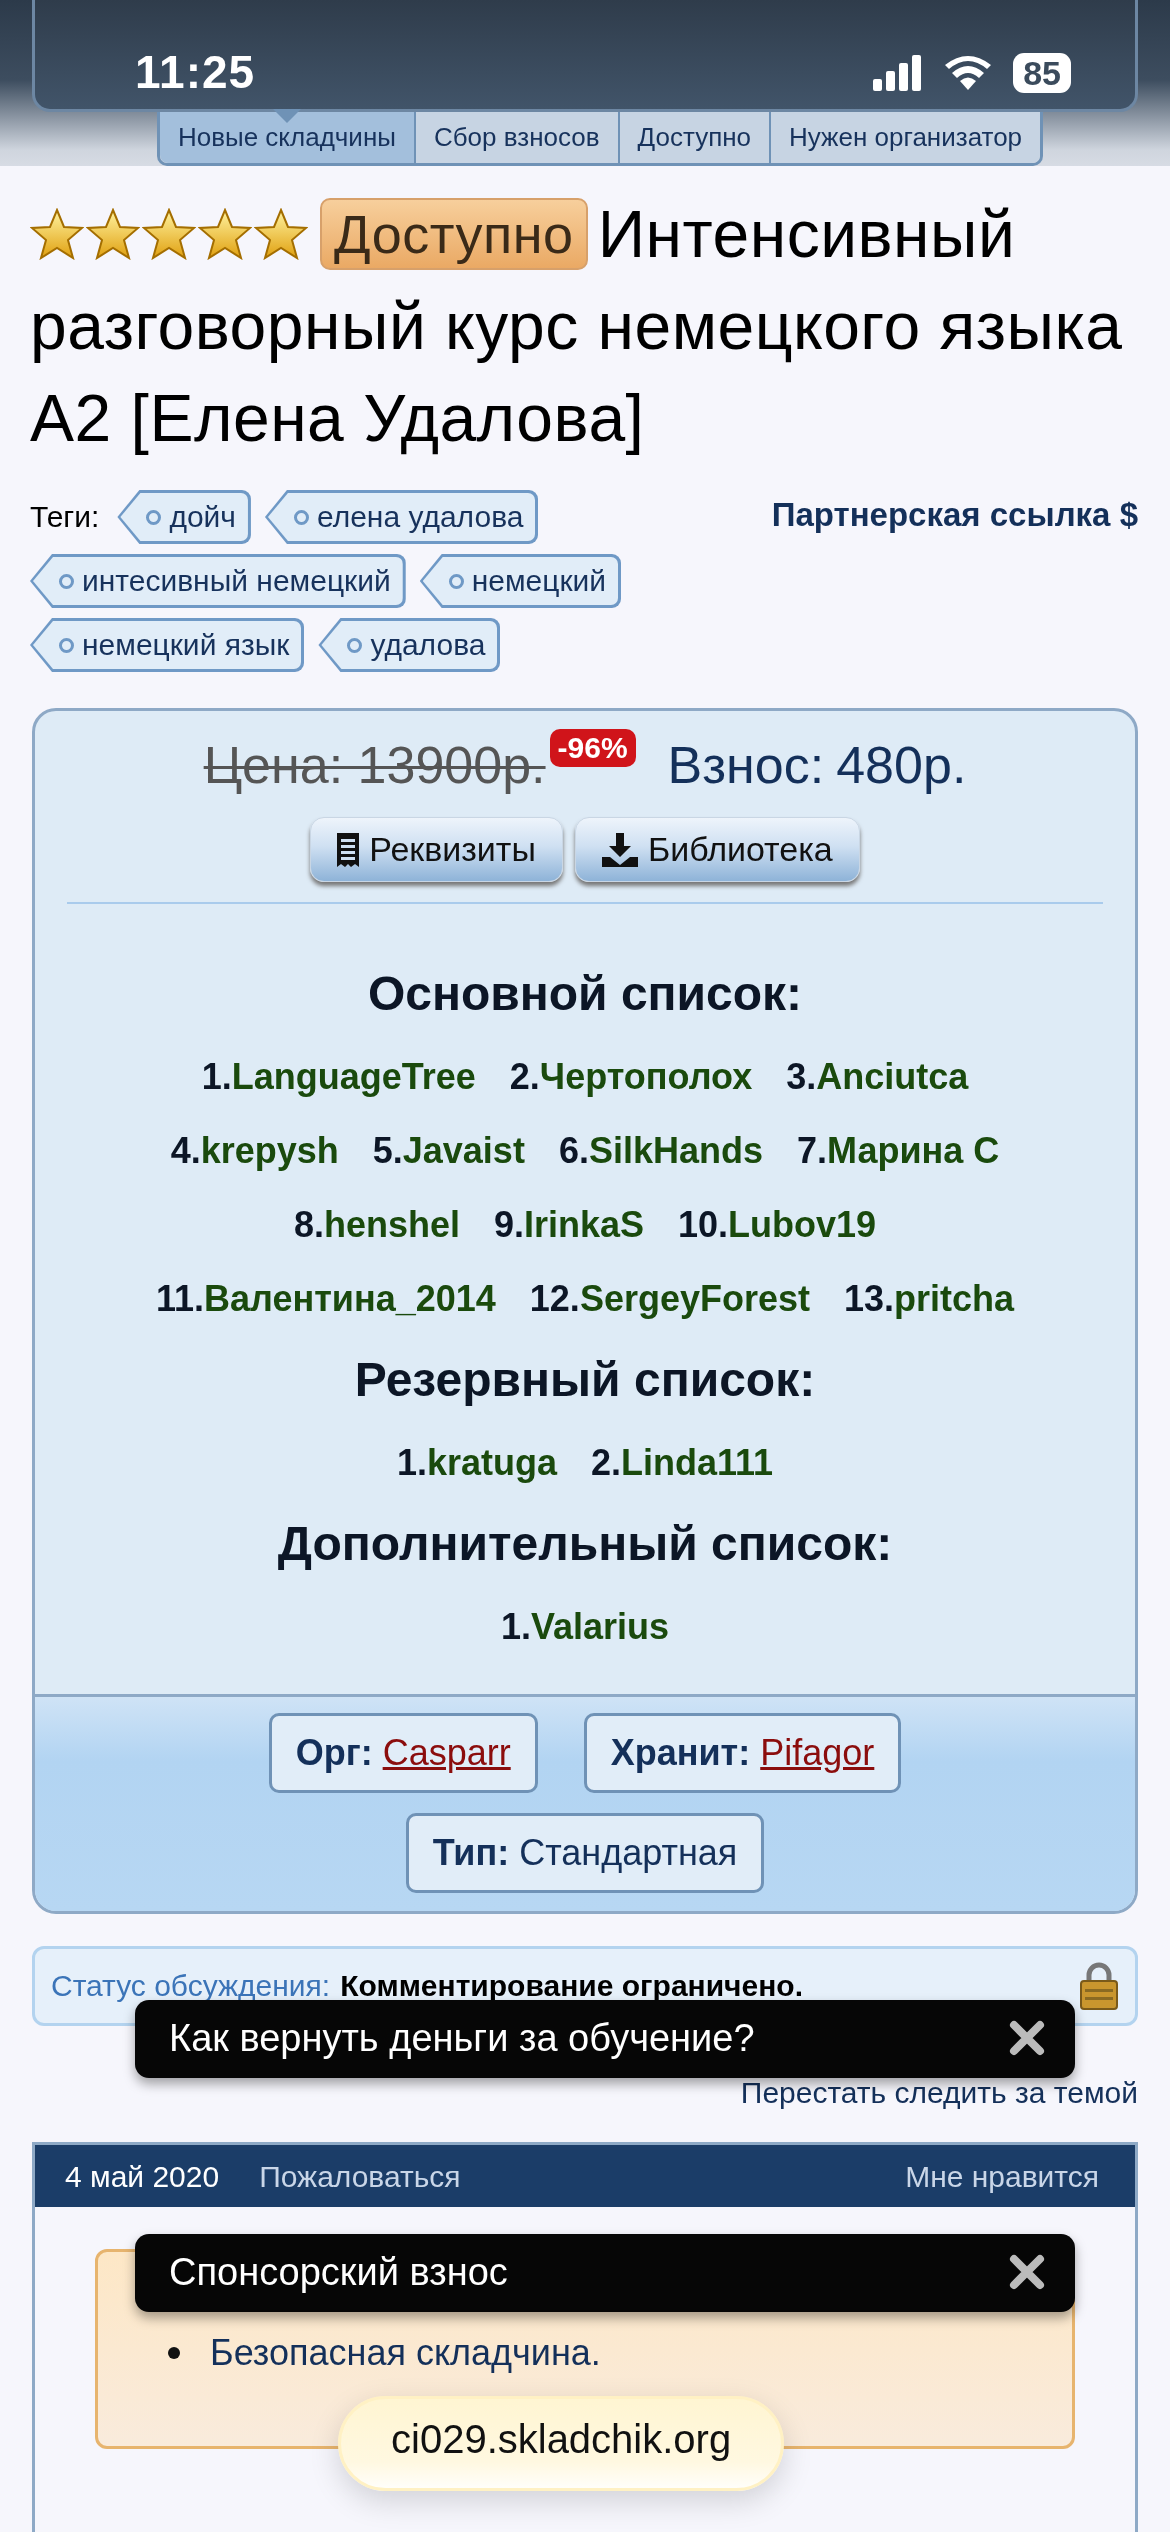 The width and height of the screenshot is (1170, 2532). What do you see at coordinates (374, 765) in the screenshot?
I see `old-price: Цена: 13900р.` at bounding box center [374, 765].